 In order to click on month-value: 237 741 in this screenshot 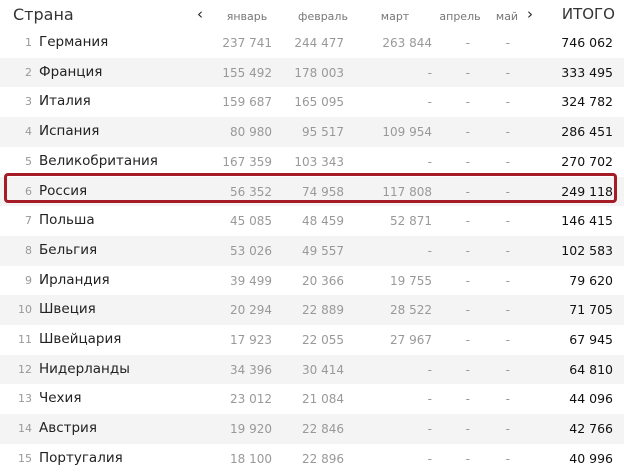, I will do `click(247, 43)`.